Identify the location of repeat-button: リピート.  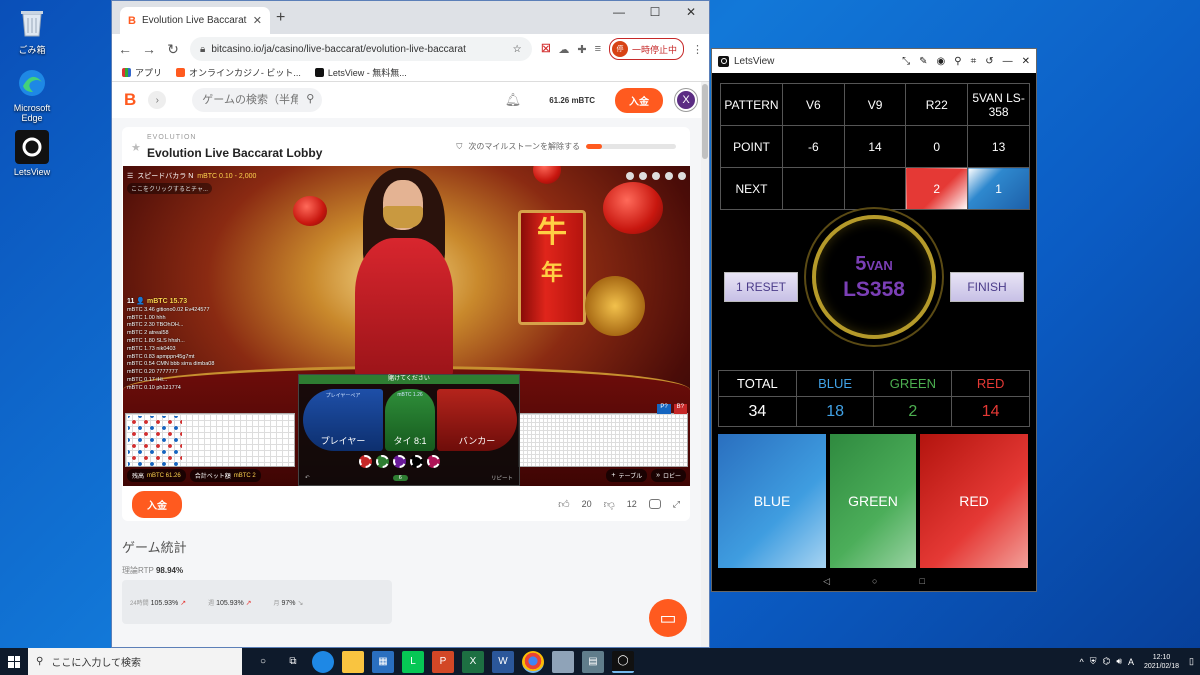
(502, 478).